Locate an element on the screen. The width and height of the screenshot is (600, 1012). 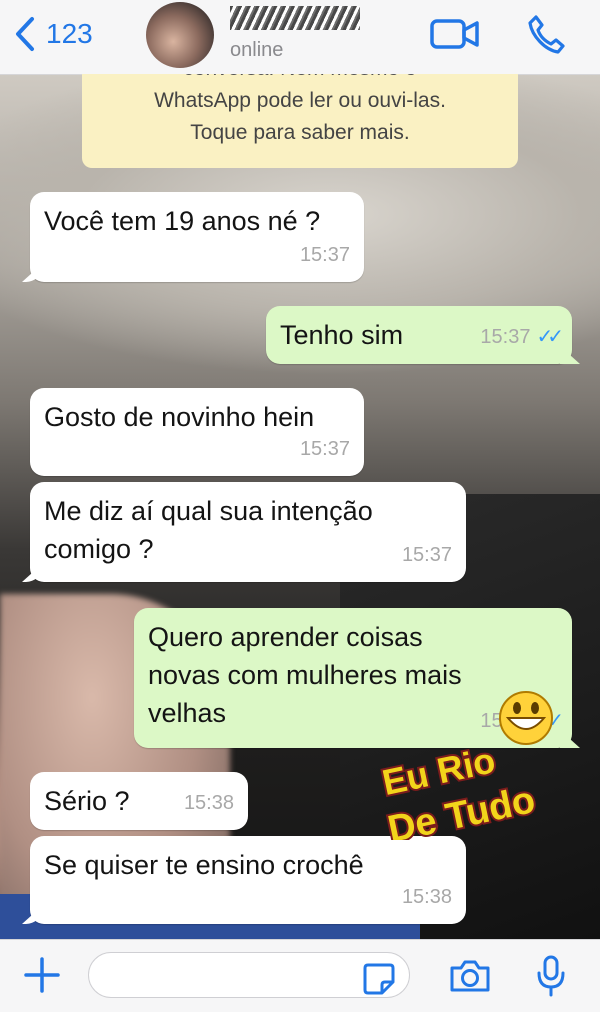
microphone-icon is located at coordinates (551, 976).